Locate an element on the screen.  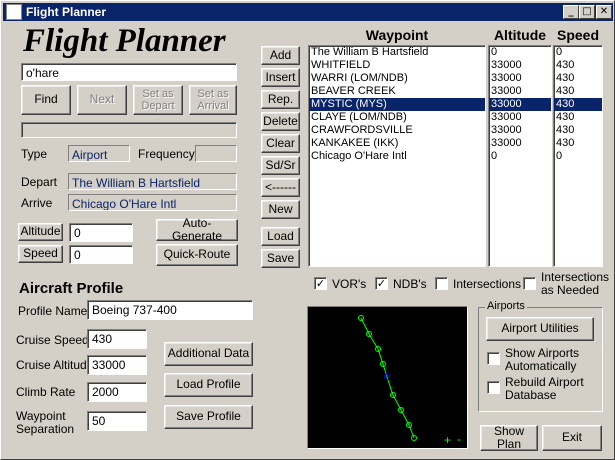
status-bar is located at coordinates (129, 130).